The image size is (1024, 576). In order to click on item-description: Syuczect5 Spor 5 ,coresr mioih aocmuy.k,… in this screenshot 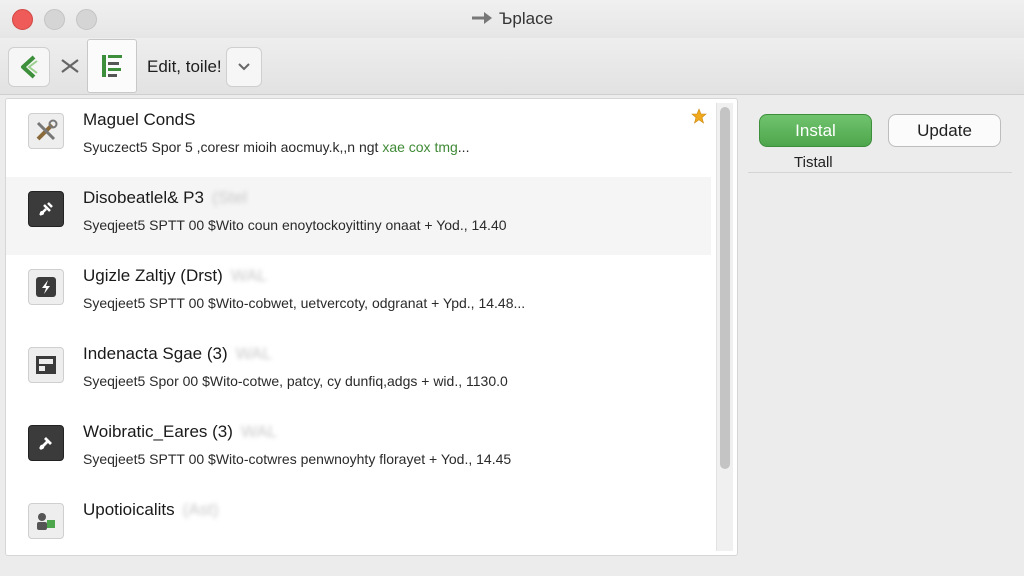, I will do `click(276, 147)`.